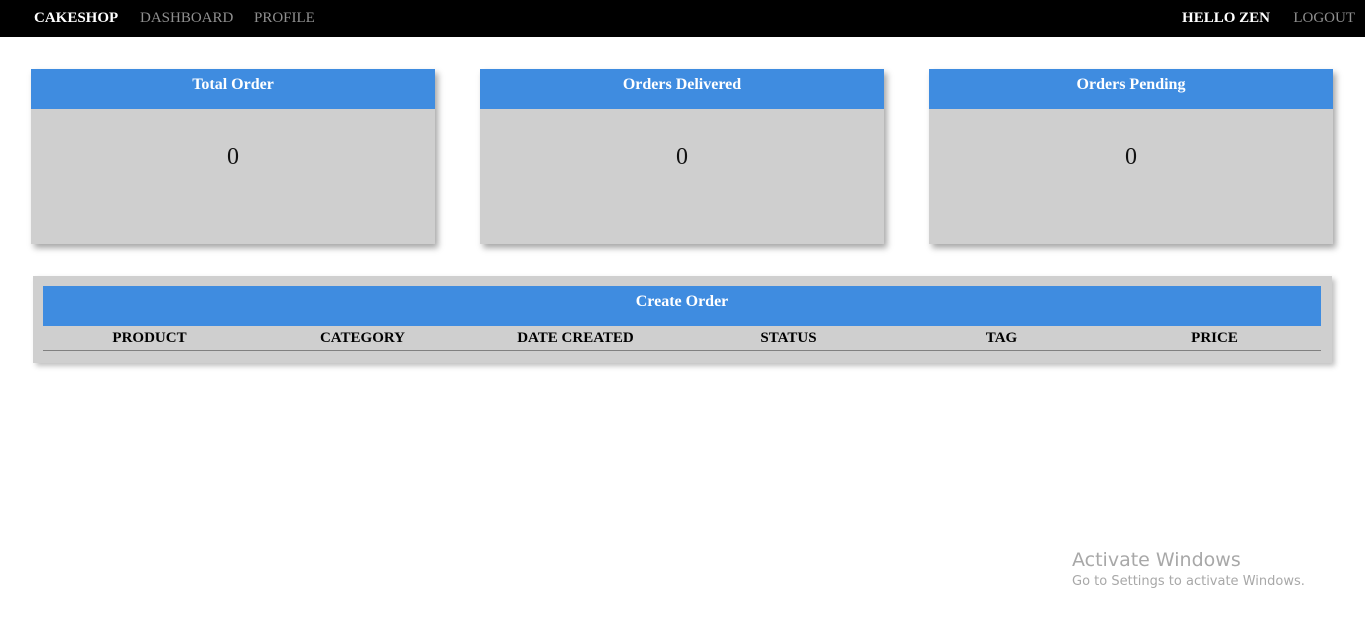 This screenshot has height=625, width=1365. Describe the element at coordinates (284, 18) in the screenshot. I see `nav-profile-link: PROFILE` at that location.